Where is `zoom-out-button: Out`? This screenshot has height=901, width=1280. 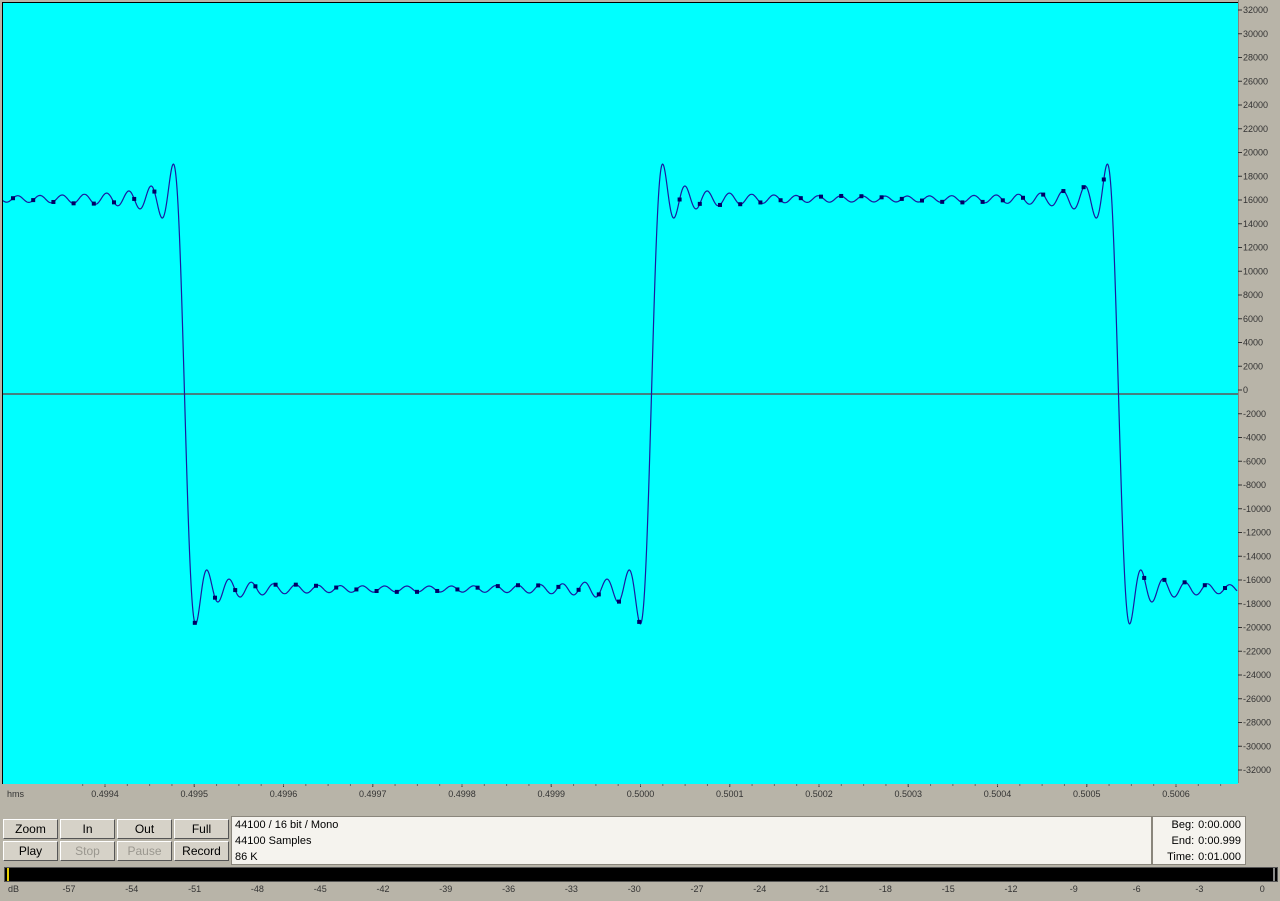
zoom-out-button: Out is located at coordinates (144, 829).